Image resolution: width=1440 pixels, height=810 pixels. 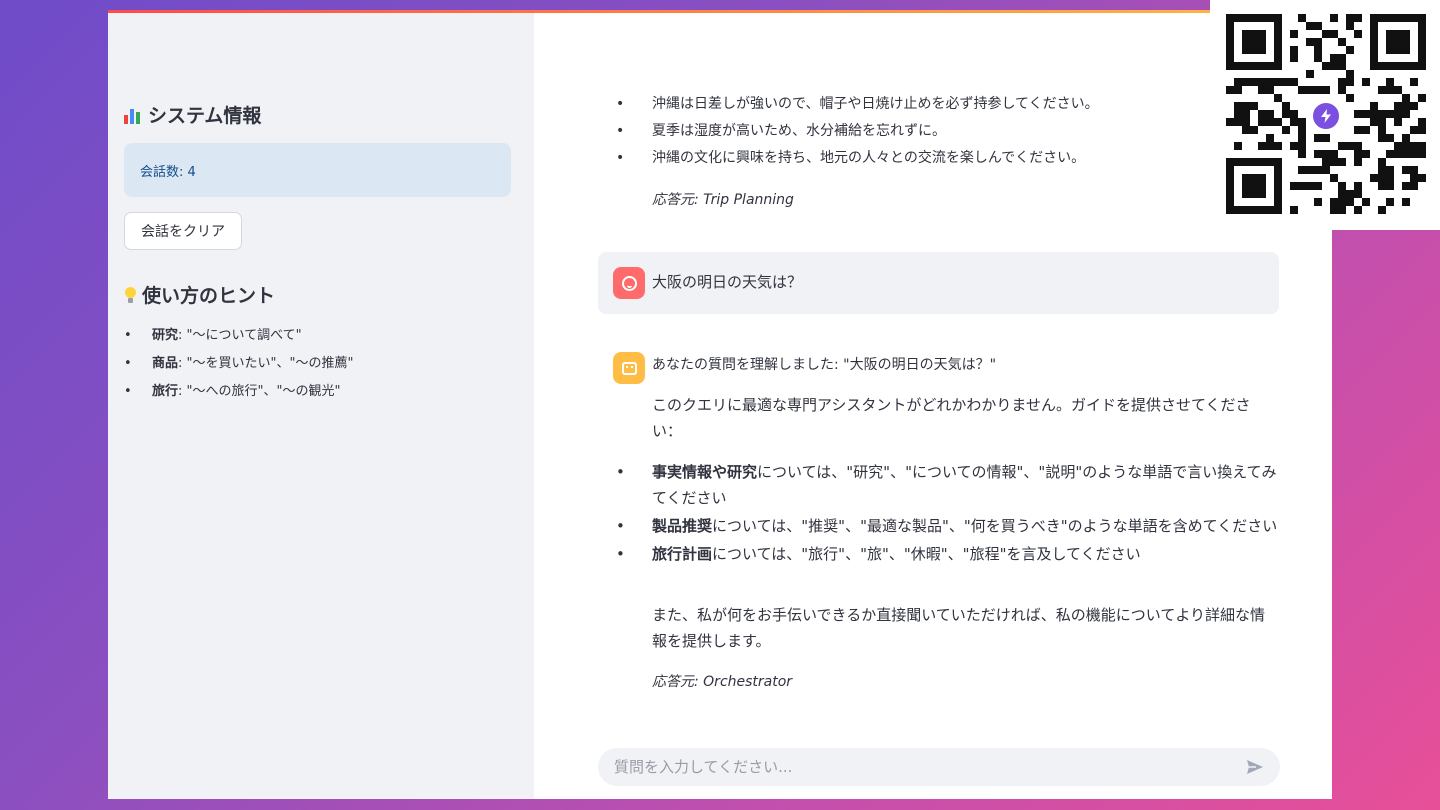 I want to click on hint-item: 旅行: "〜への旅行"、"〜の観光", so click(x=238, y=396).